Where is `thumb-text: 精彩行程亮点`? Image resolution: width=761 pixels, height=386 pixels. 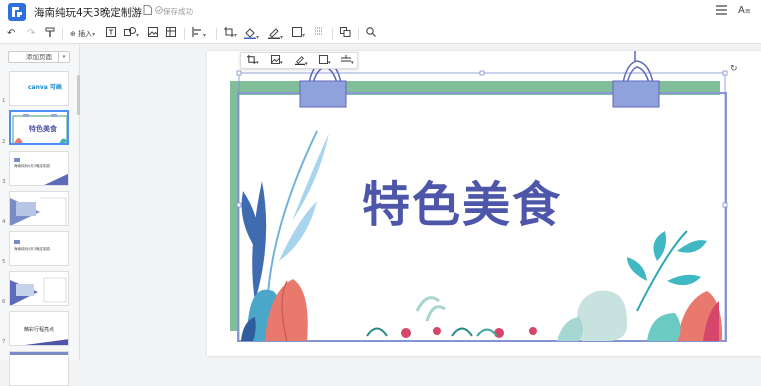
thumb-text: 精彩行程亮点 is located at coordinates (39, 330).